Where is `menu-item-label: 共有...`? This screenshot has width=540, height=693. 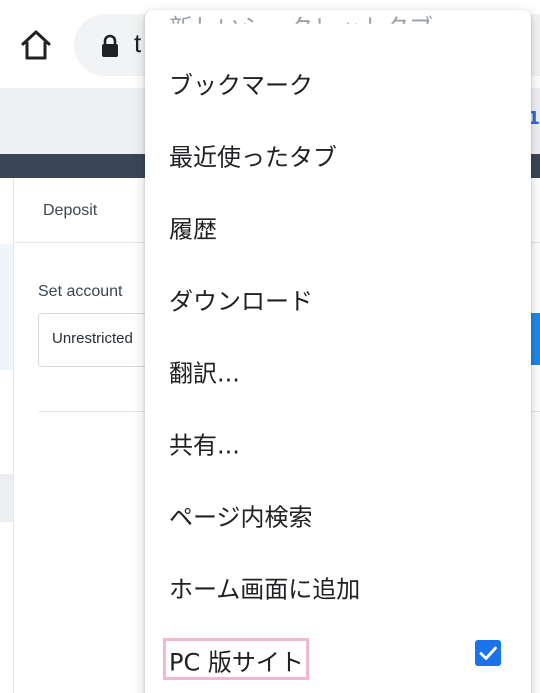
menu-item-label: 共有... is located at coordinates (204, 445).